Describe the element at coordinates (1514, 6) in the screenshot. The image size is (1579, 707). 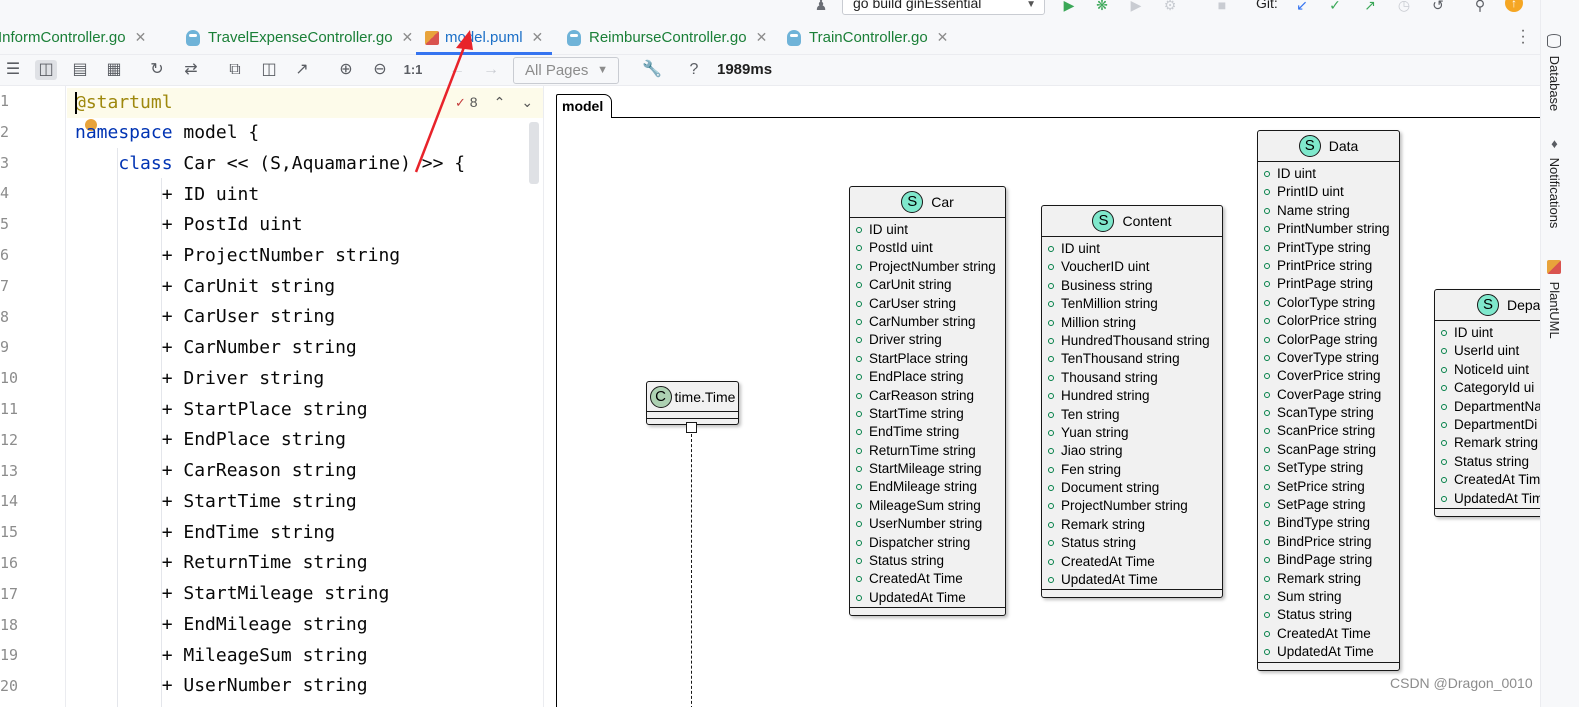
I see `updates-icon: ↑` at that location.